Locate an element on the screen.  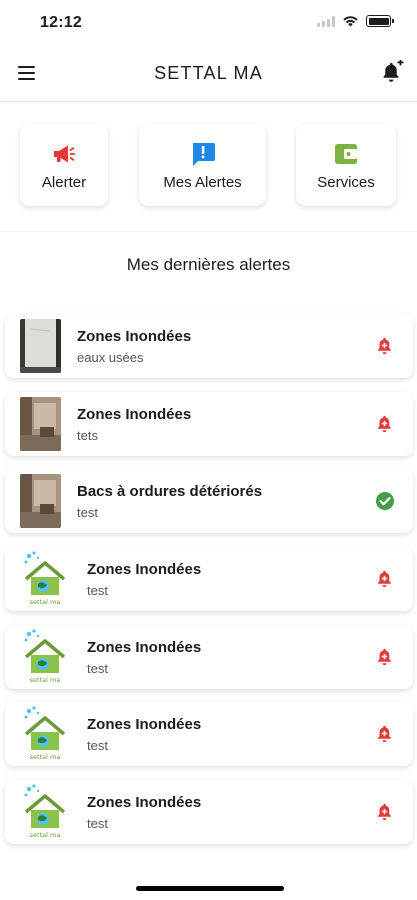
services-button: Services is located at coordinates (346, 165).